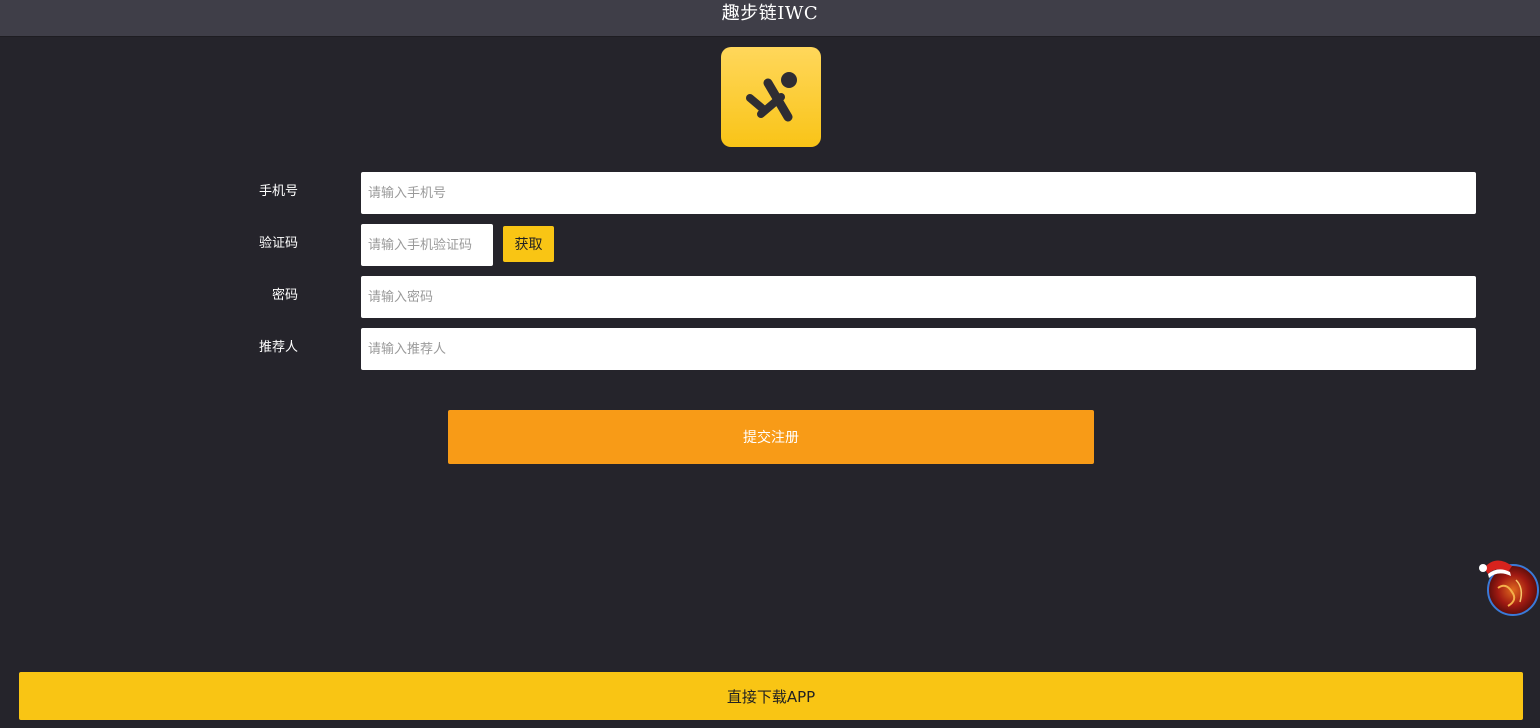 The height and width of the screenshot is (728, 1540). I want to click on code-label: 验证码, so click(278, 243).